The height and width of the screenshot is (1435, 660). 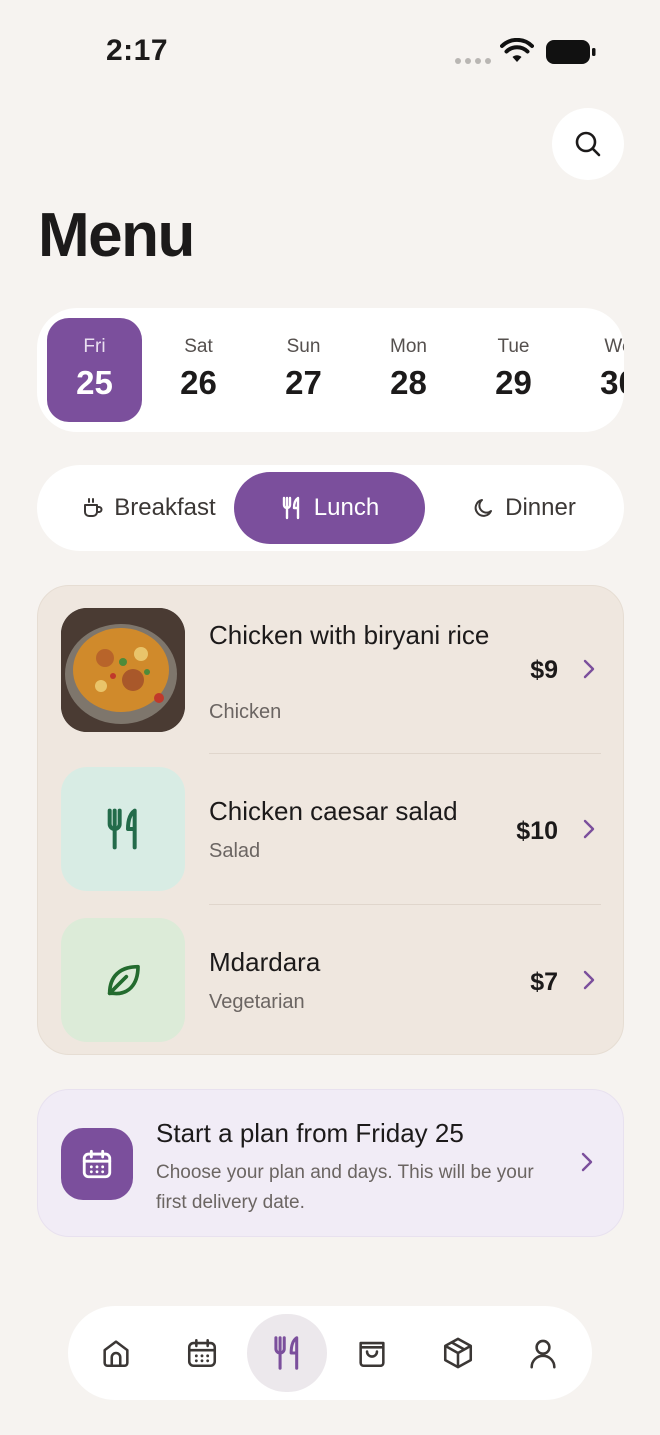 I want to click on dish-item-mdardara: Mdardara Vegetarian $7, so click(x=331, y=980).